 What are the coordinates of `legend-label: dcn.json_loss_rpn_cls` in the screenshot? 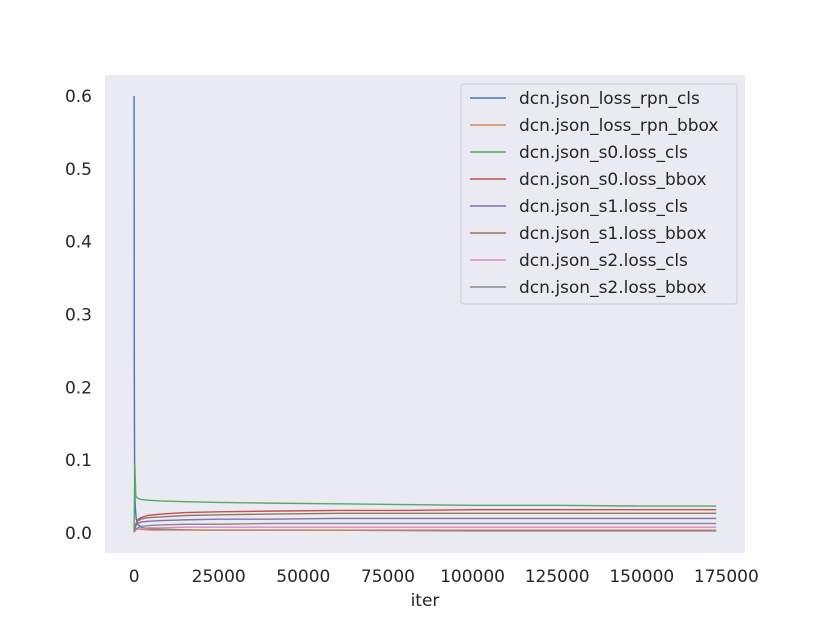 It's located at (609, 99).